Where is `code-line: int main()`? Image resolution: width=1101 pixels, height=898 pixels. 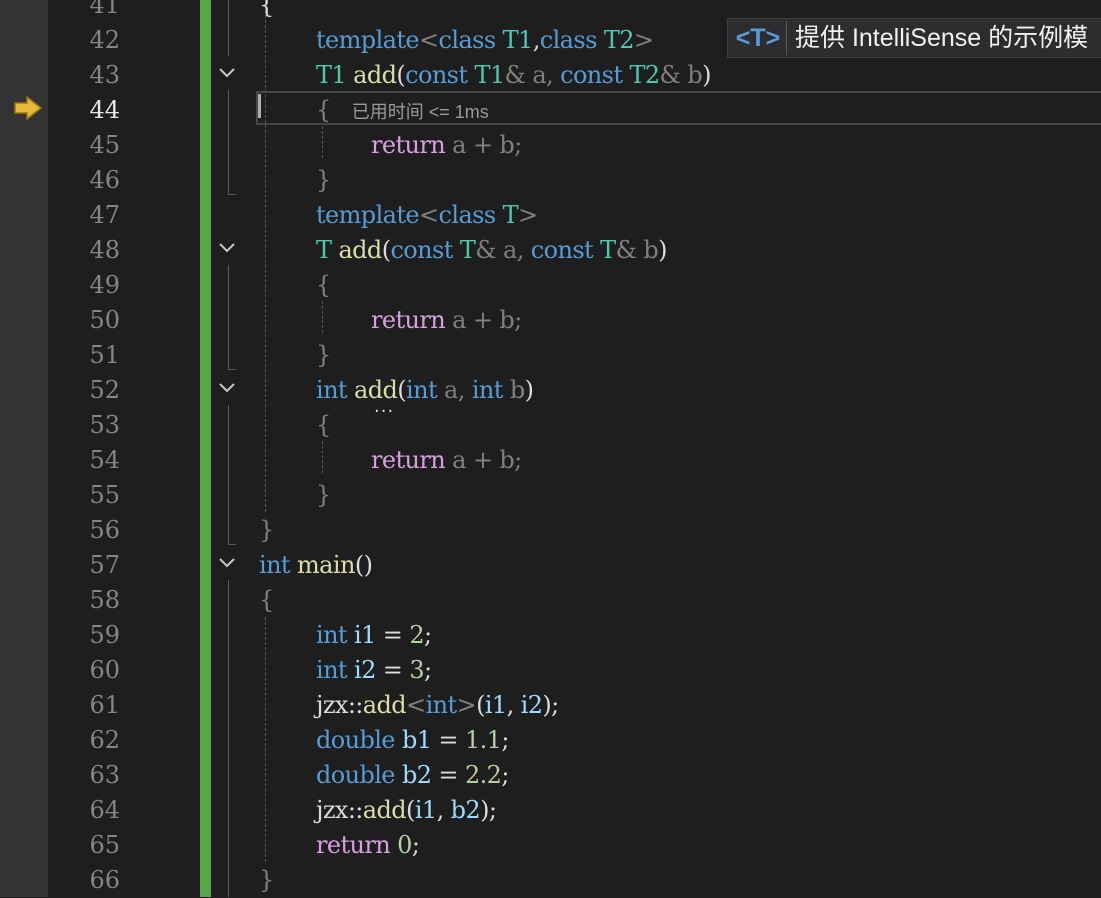
code-line: int main() is located at coordinates (316, 565).